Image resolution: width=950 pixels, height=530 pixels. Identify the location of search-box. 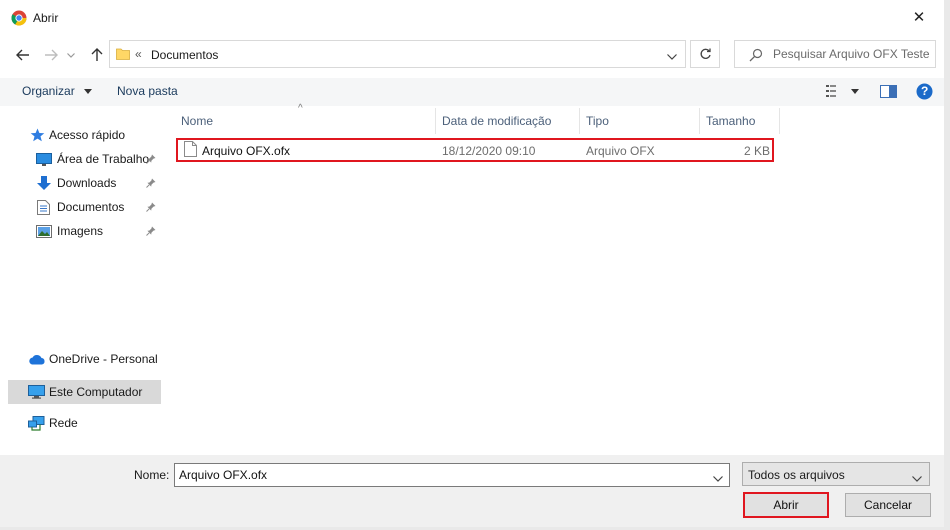
(835, 54).